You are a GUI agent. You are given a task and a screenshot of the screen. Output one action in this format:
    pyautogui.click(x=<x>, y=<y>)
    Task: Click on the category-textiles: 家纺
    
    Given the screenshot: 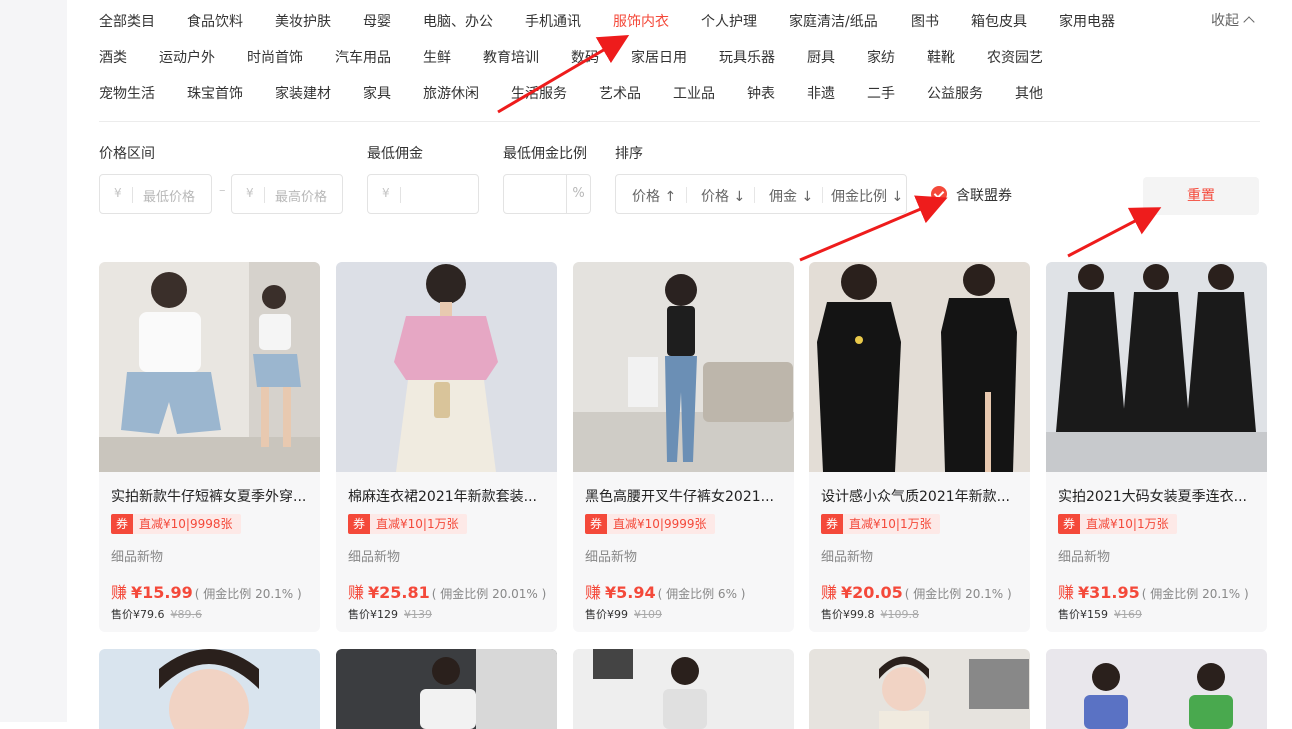 What is the action you would take?
    pyautogui.click(x=881, y=57)
    